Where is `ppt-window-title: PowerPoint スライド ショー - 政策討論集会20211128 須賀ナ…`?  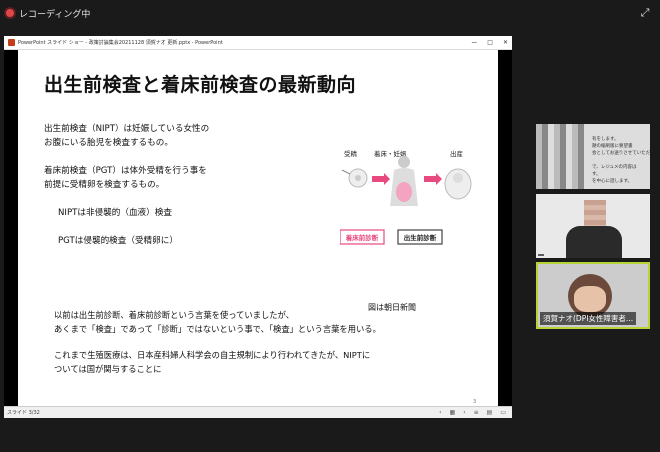
ppt-window-title: PowerPoint スライド ショー - 政策討論集会20211128 須賀ナ… is located at coordinates (120, 43).